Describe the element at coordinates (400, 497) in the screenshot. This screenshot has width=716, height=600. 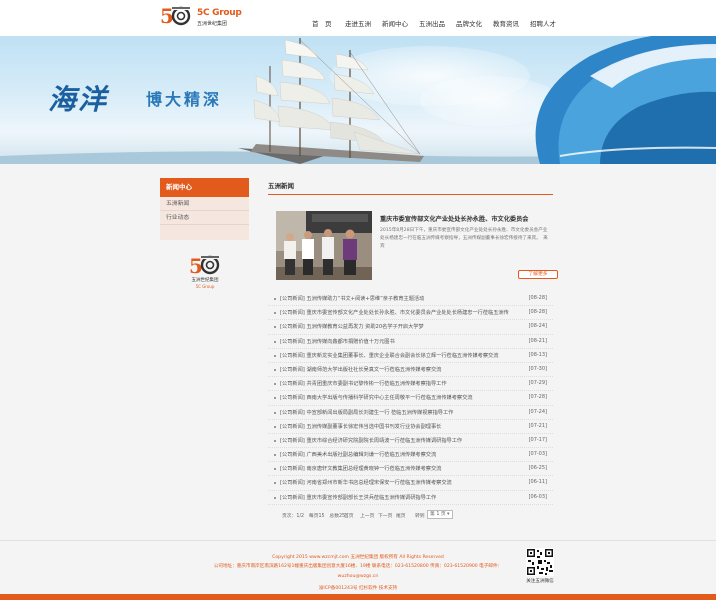
I see `news-title: [公司新闻] 重庆市委宣传部副部长王洪兵莅临五洲传媒调研指导工作` at that location.